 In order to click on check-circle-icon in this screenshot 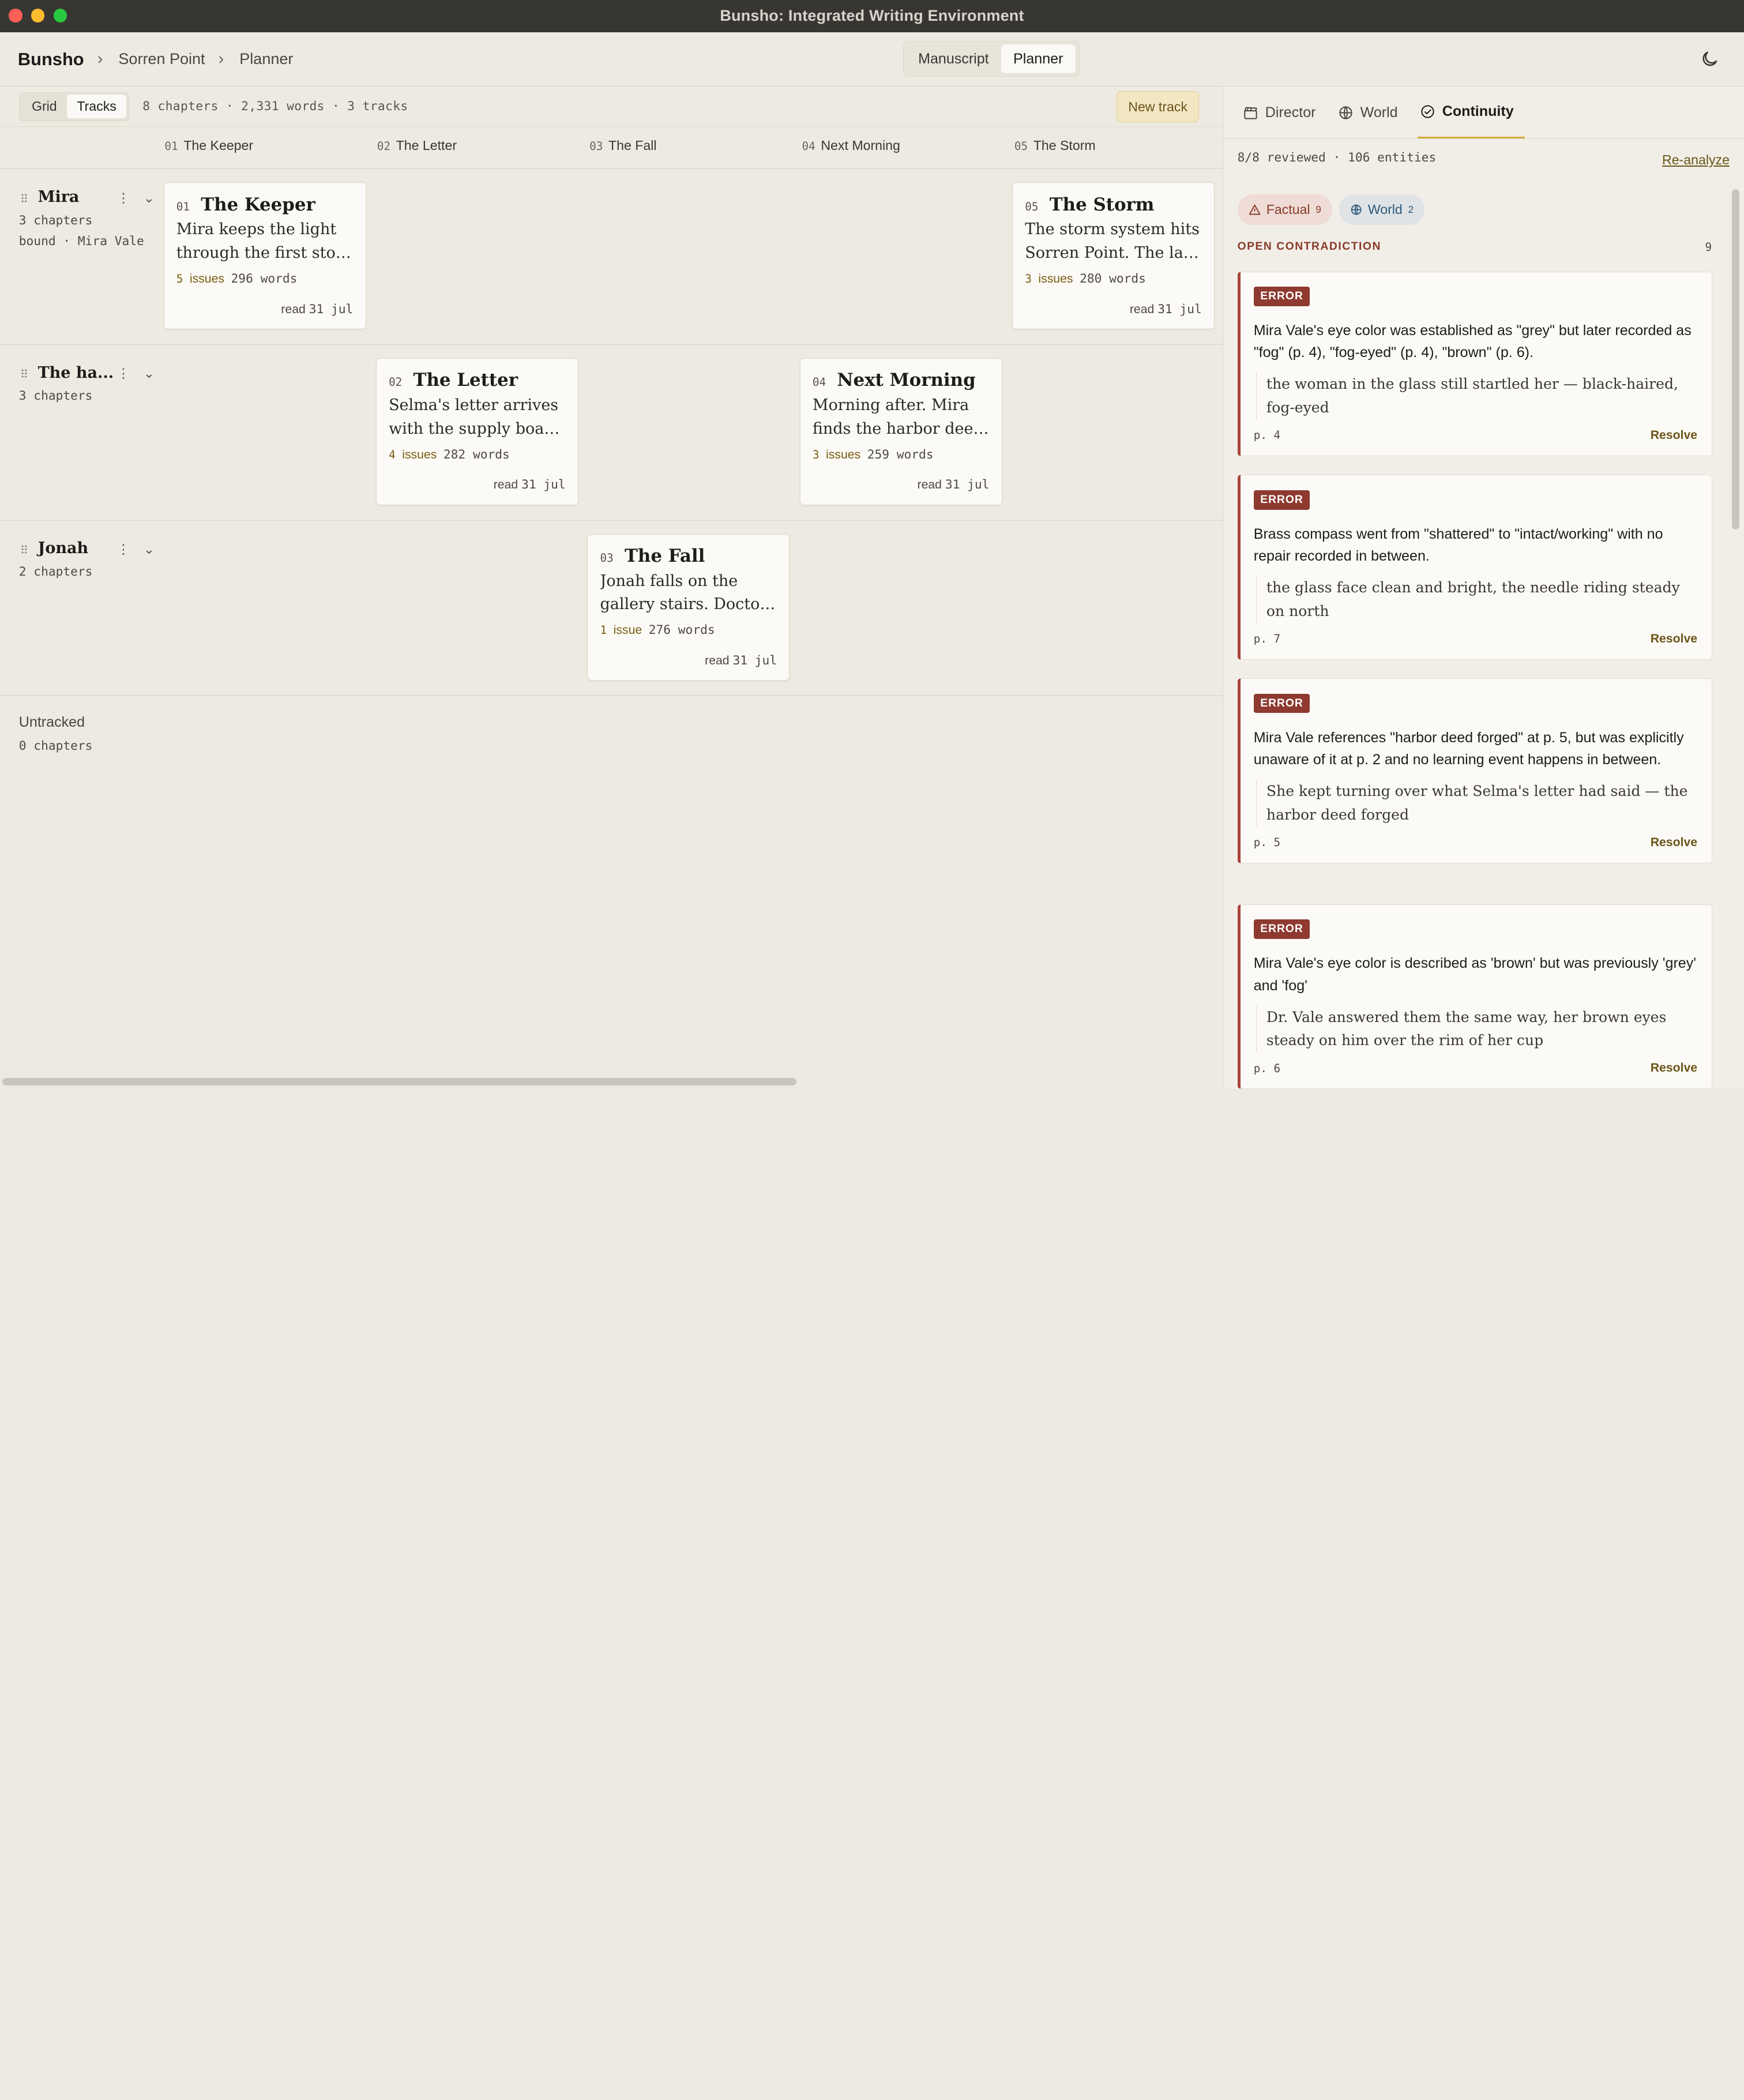, I will do `click(1428, 111)`.